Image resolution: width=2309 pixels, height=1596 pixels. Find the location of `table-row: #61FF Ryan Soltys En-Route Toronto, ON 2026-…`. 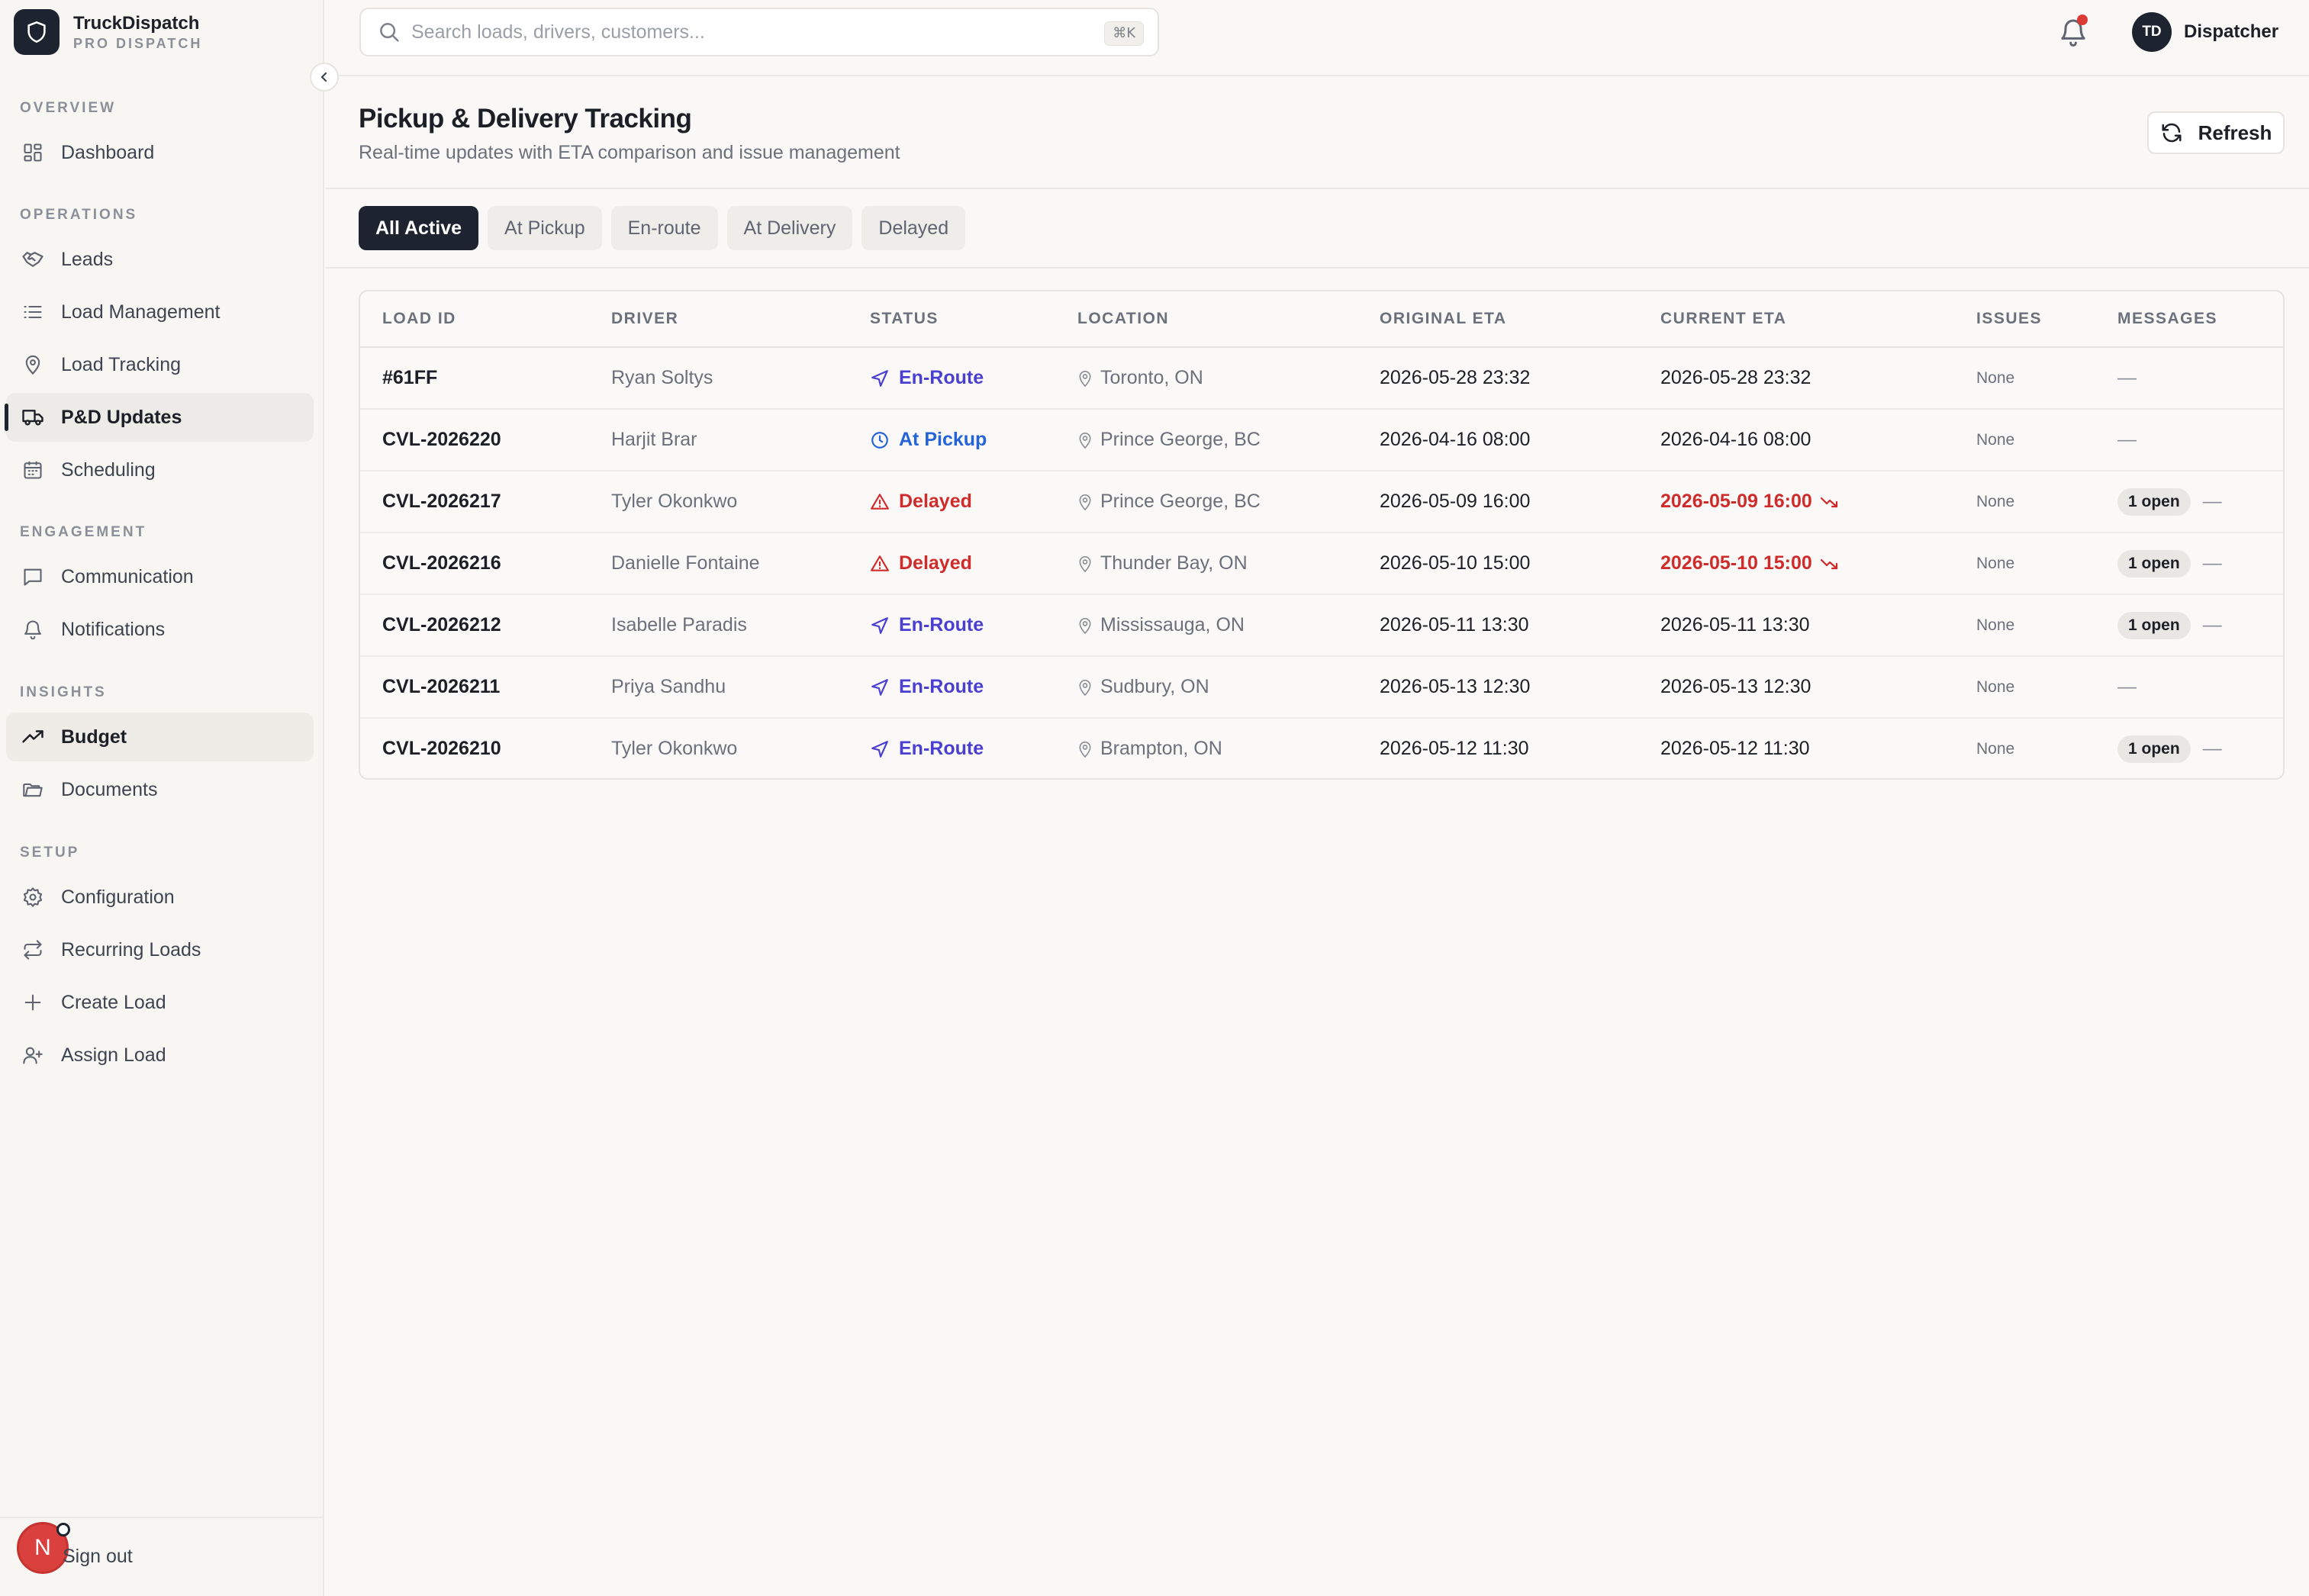

table-row: #61FF Ryan Soltys En-Route Toronto, ON 2026-… is located at coordinates (1321, 379).